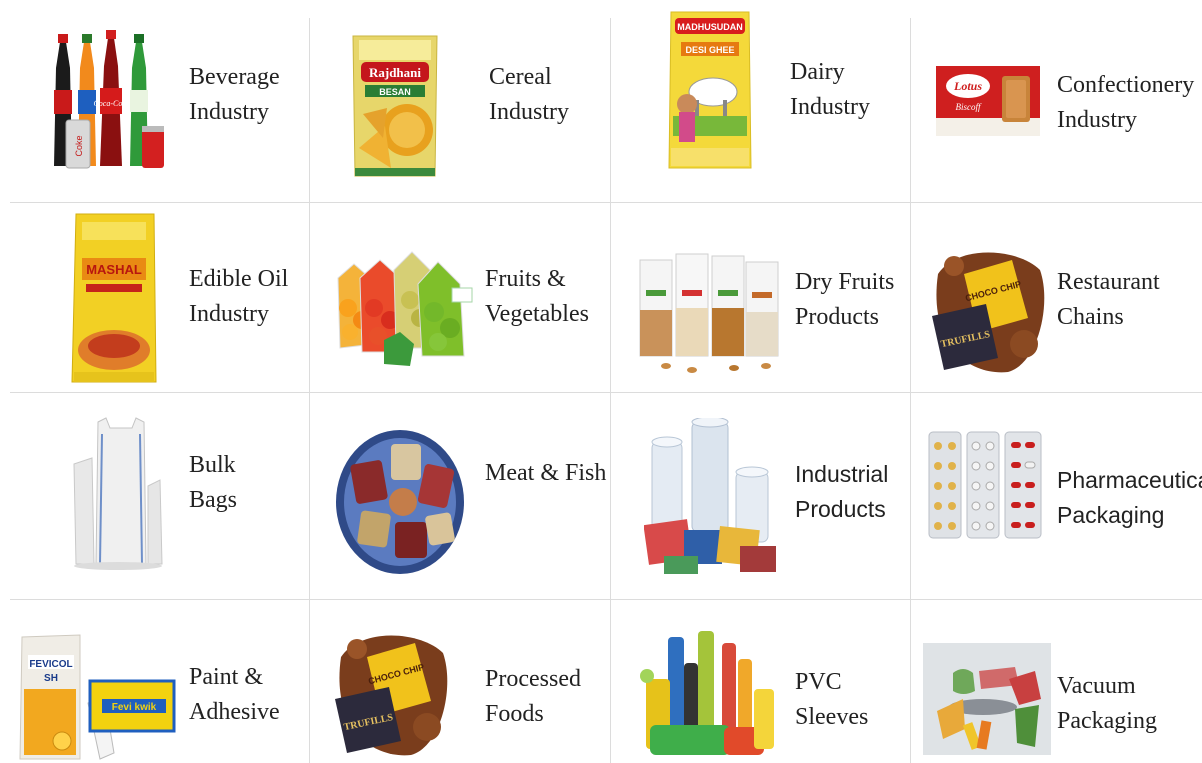  Describe the element at coordinates (710, 91) in the screenshot. I see `ghee-pouch-icon: MADHUSUDAN DESI GHEE` at that location.